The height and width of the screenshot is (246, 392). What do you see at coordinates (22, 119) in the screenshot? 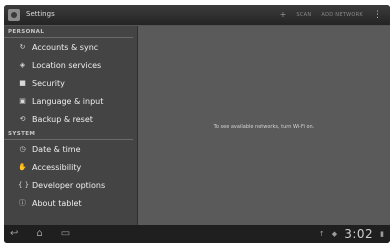
I see `backup-icon: ⟲` at bounding box center [22, 119].